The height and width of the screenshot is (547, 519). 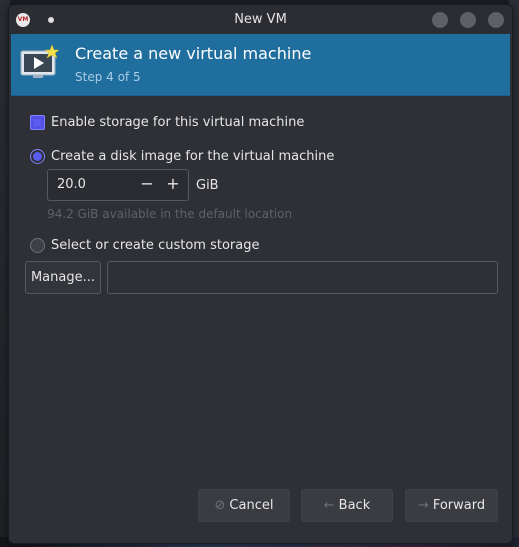 I want to click on disk-size-spinbutton: 20.0 − +, so click(x=118, y=185).